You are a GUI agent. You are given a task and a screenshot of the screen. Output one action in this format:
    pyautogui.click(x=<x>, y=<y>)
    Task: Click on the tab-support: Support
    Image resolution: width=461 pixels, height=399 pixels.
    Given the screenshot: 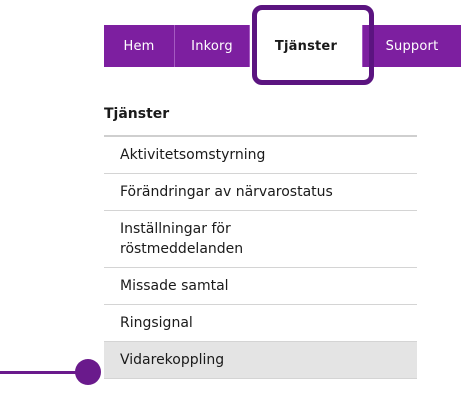 What is the action you would take?
    pyautogui.click(x=412, y=46)
    